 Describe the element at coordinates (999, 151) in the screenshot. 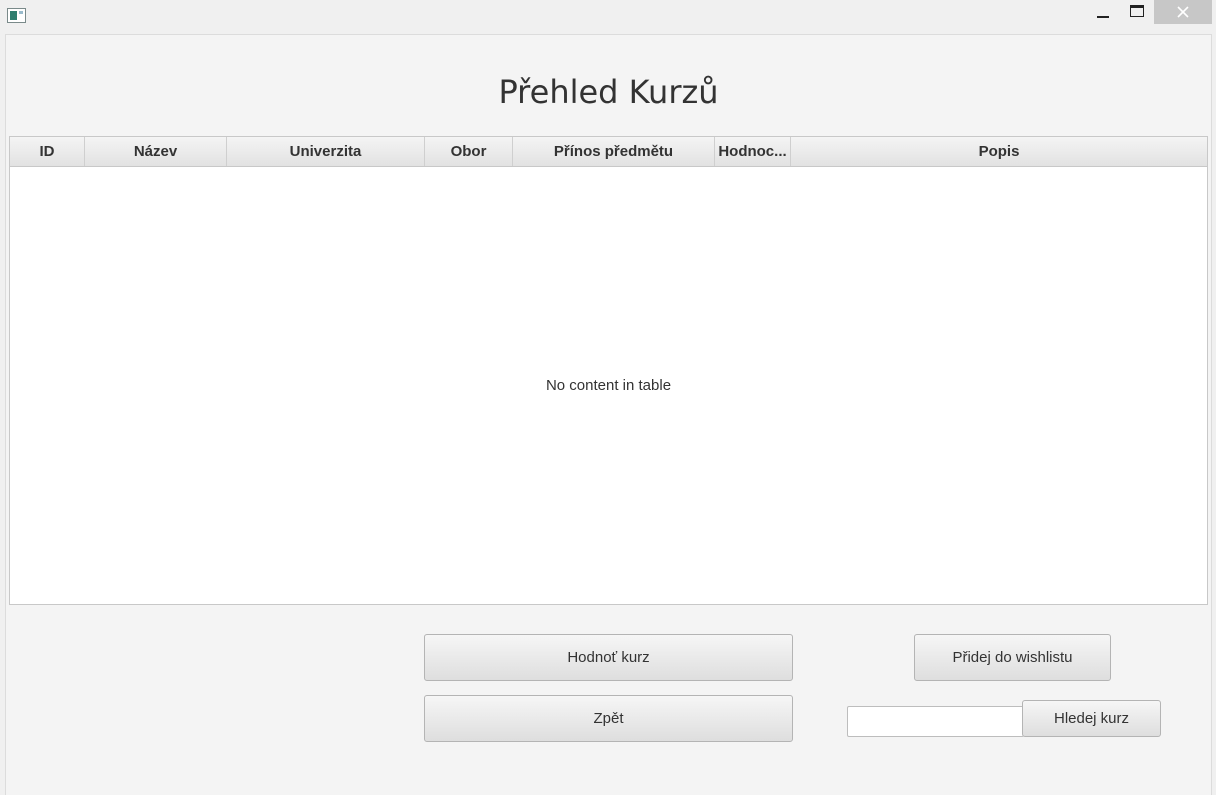

I see `column-header-description: Popis` at that location.